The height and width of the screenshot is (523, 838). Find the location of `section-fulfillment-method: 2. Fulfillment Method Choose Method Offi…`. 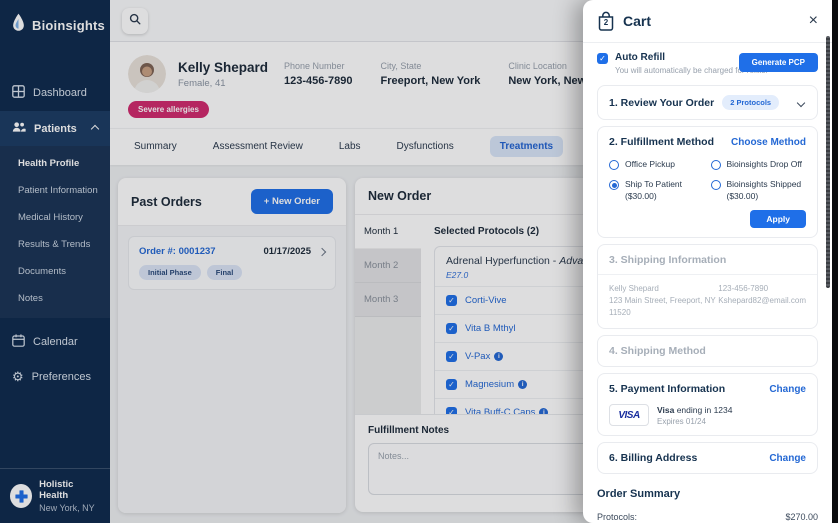

section-fulfillment-method: 2. Fulfillment Method Choose Method Offi… is located at coordinates (707, 182).